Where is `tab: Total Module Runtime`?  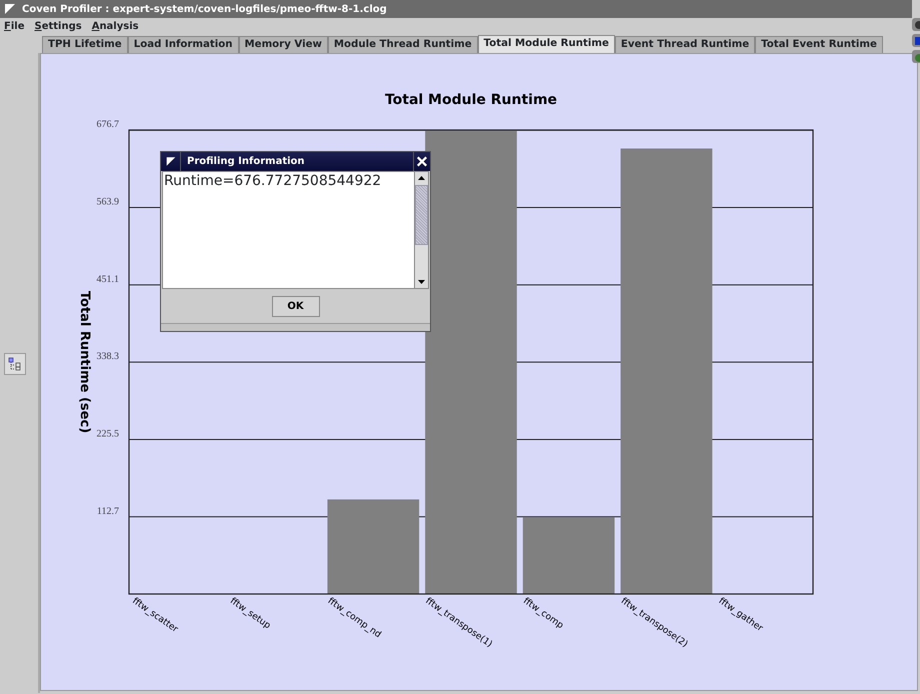 tab: Total Module Runtime is located at coordinates (546, 44).